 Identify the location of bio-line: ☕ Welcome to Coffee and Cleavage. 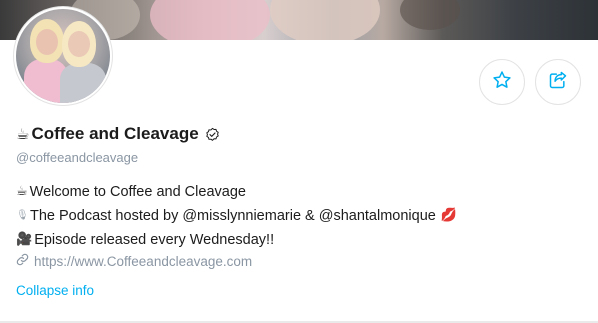
(237, 192).